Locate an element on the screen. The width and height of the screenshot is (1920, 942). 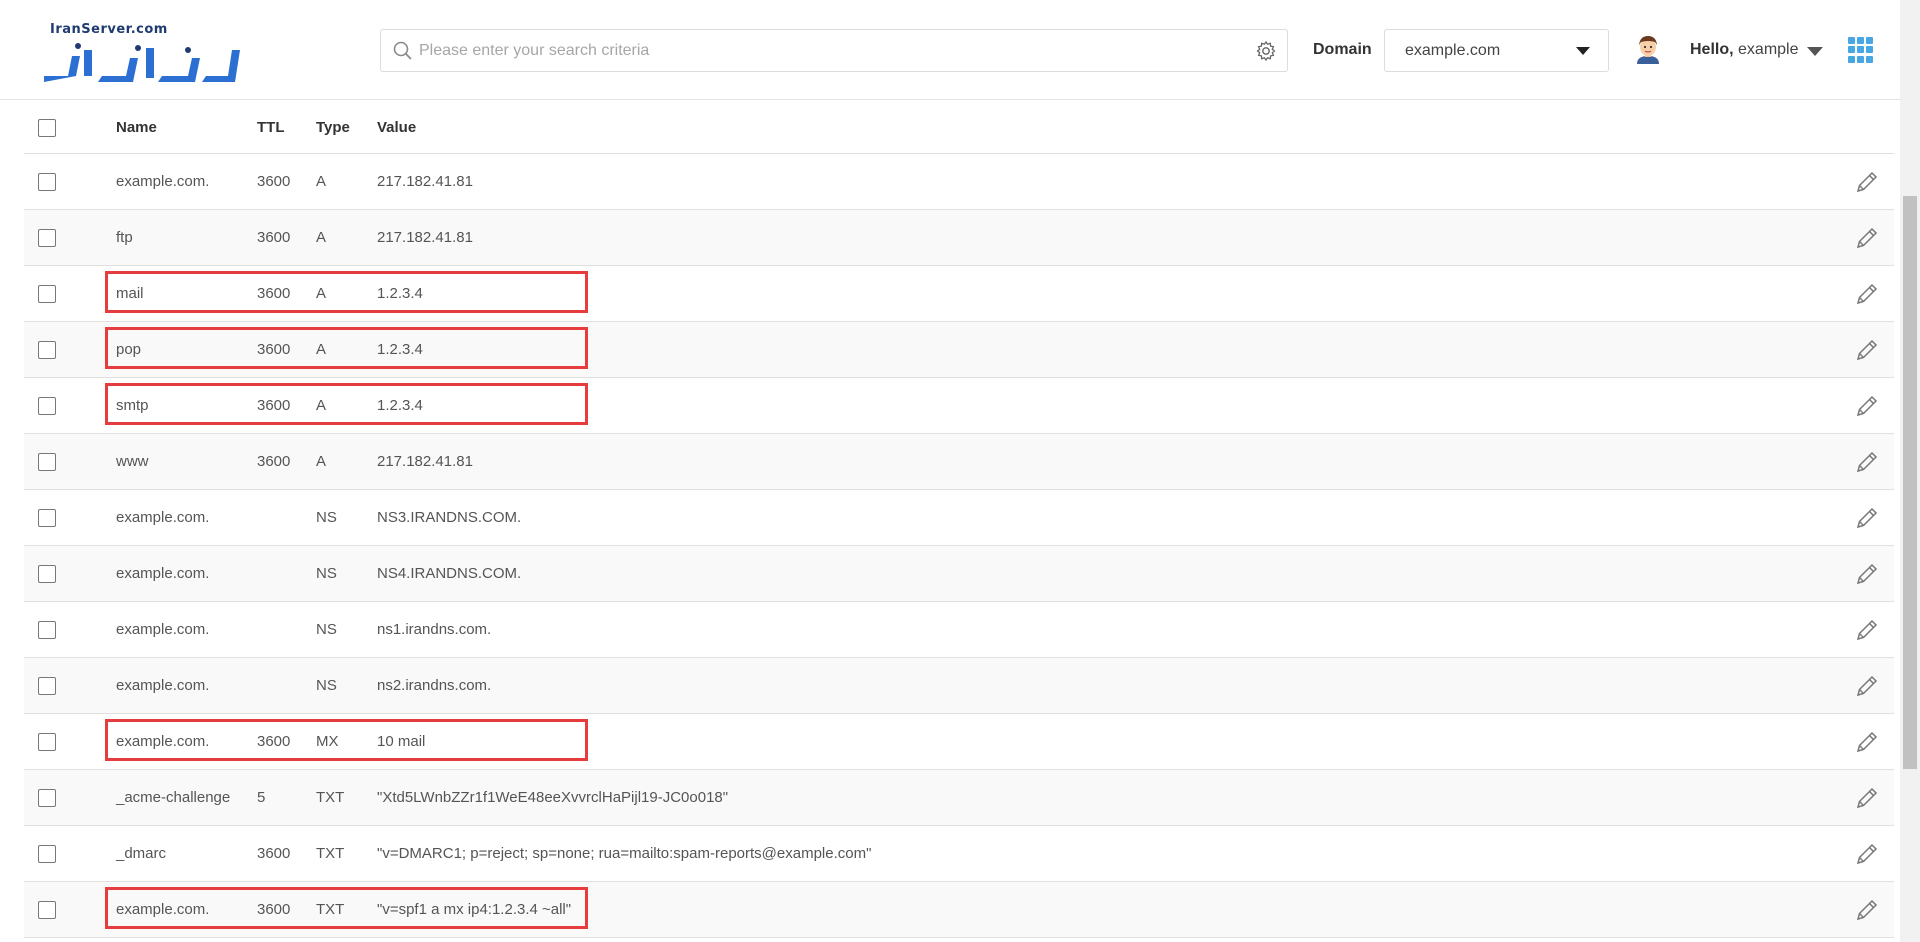
table-row: www 3600 A 217.182.41.81 is located at coordinates (959, 462).